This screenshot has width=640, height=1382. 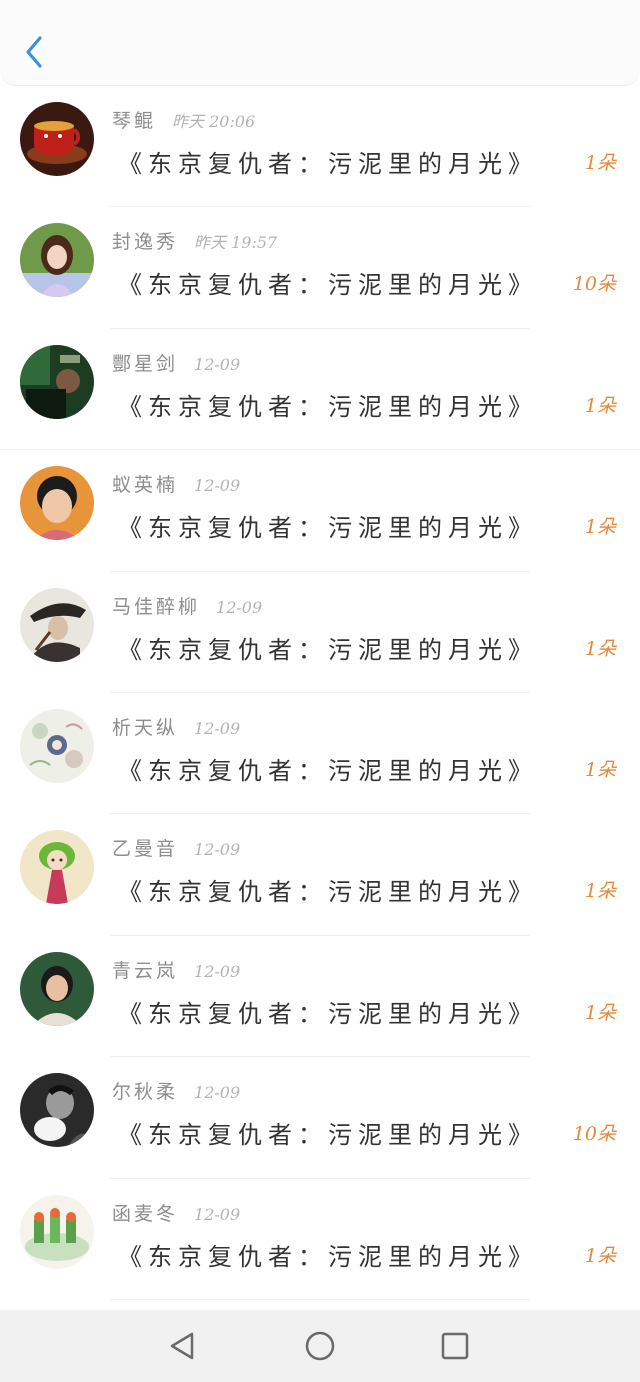 What do you see at coordinates (145, 1213) in the screenshot?
I see `user-name: 函麦冬` at bounding box center [145, 1213].